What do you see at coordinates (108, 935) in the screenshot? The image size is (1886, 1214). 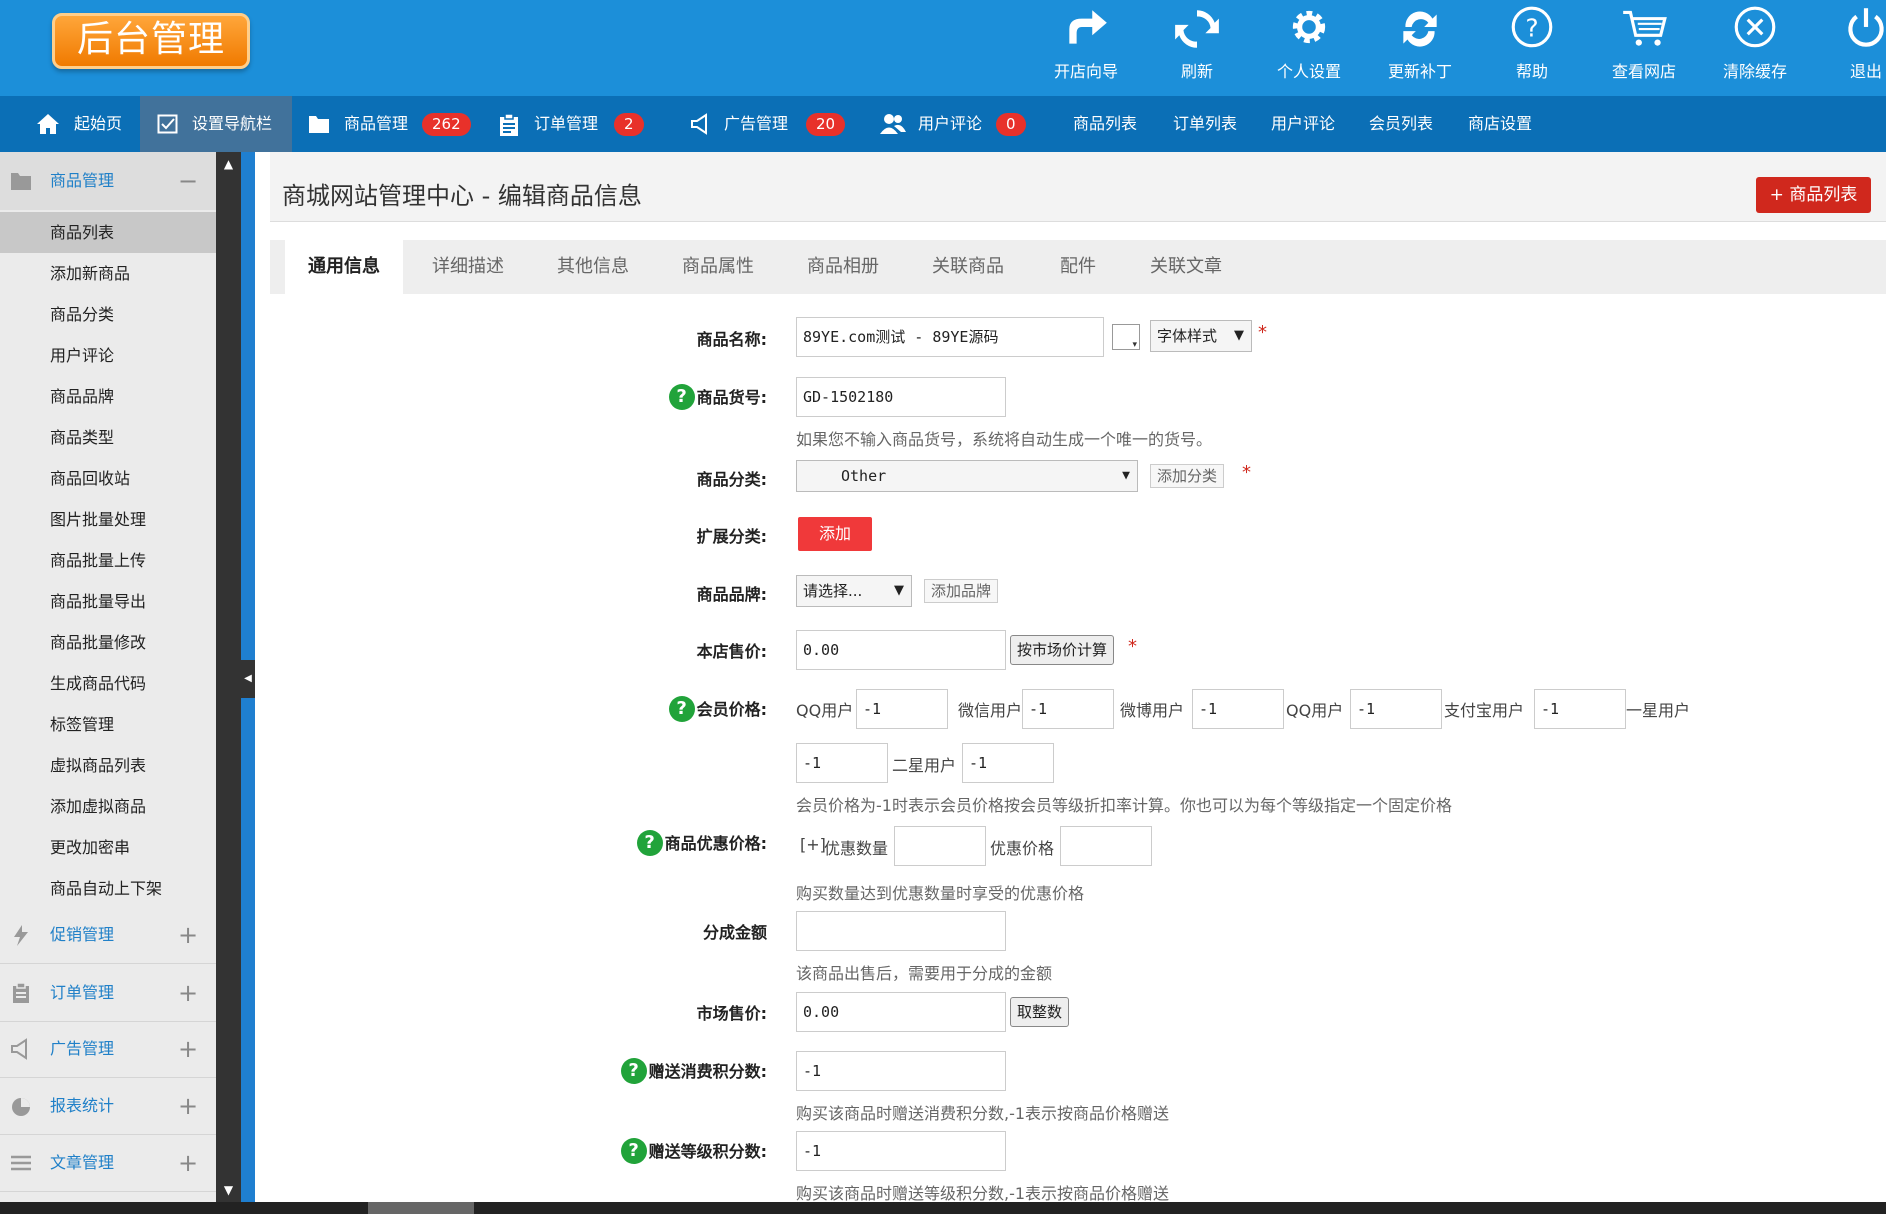 I see `sidebar-group: 促销管理 +` at bounding box center [108, 935].